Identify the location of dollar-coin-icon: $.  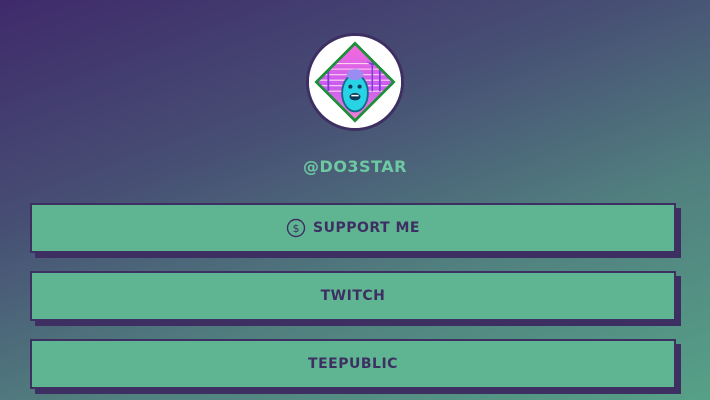
(296, 228).